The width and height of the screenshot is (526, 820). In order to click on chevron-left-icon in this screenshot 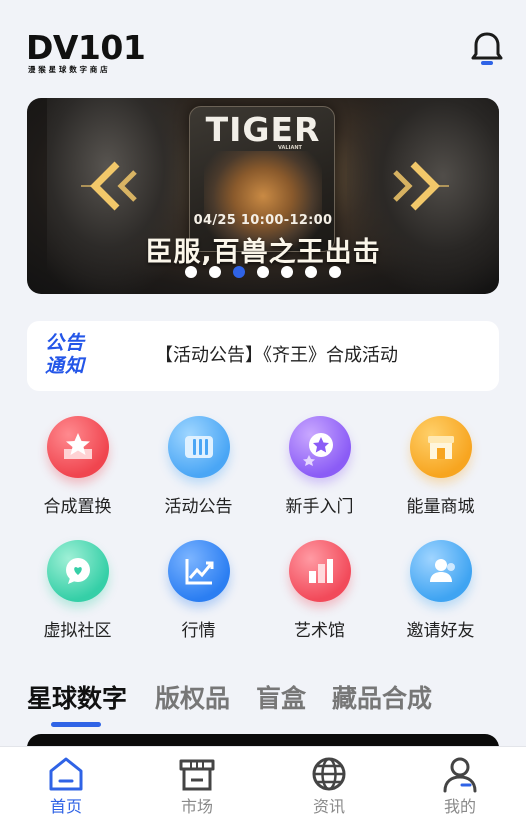, I will do `click(112, 186)`.